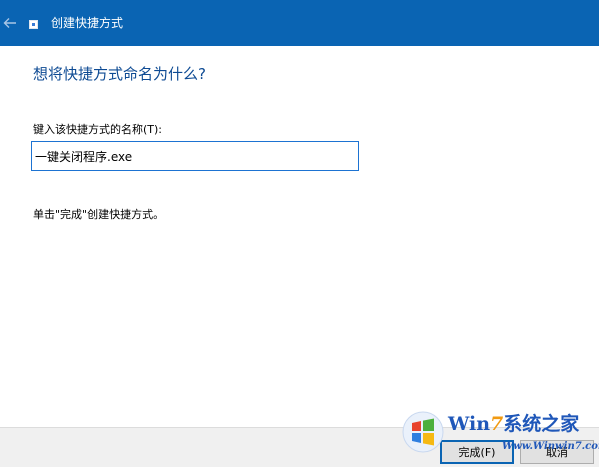  I want to click on back-button, so click(10, 23).